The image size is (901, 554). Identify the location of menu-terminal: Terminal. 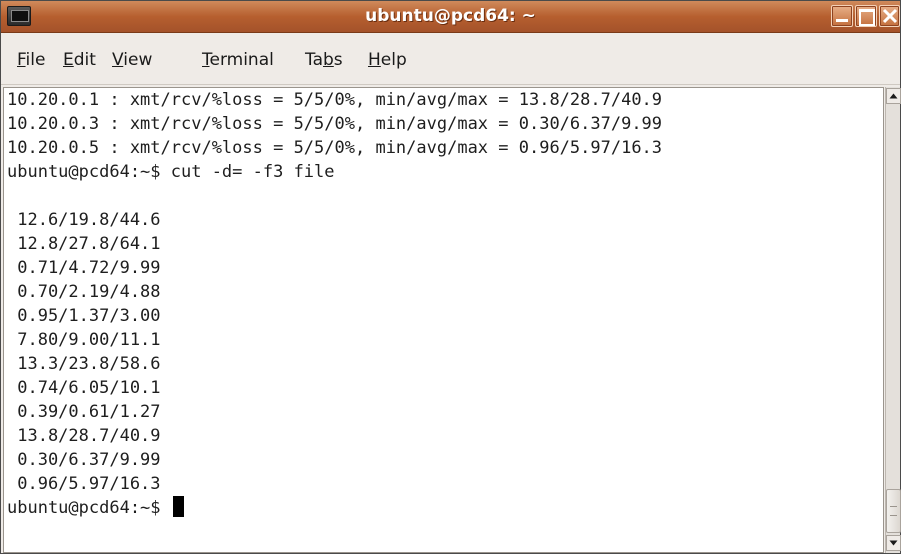
(238, 60).